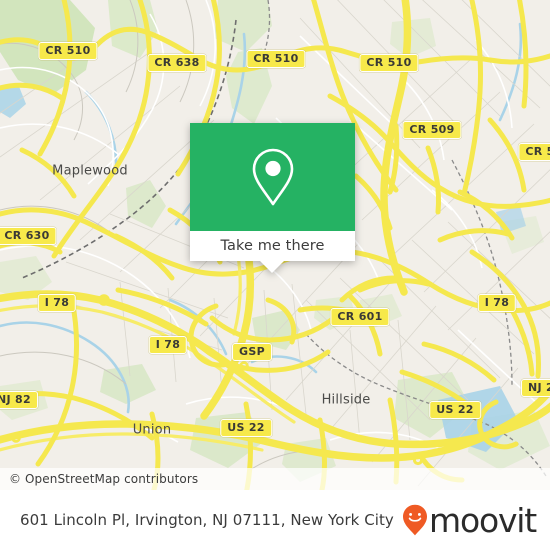 The width and height of the screenshot is (550, 550). Describe the element at coordinates (360, 317) in the screenshot. I see `road-shield: CR 601` at that location.